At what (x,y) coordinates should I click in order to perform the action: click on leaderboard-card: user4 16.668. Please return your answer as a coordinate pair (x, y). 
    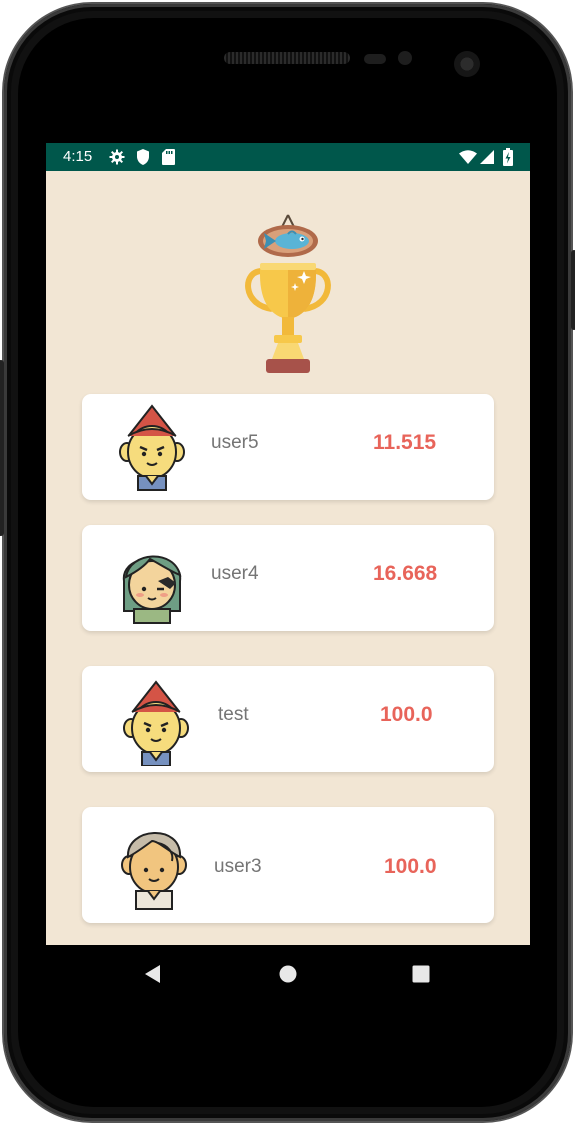
    Looking at the image, I should click on (288, 578).